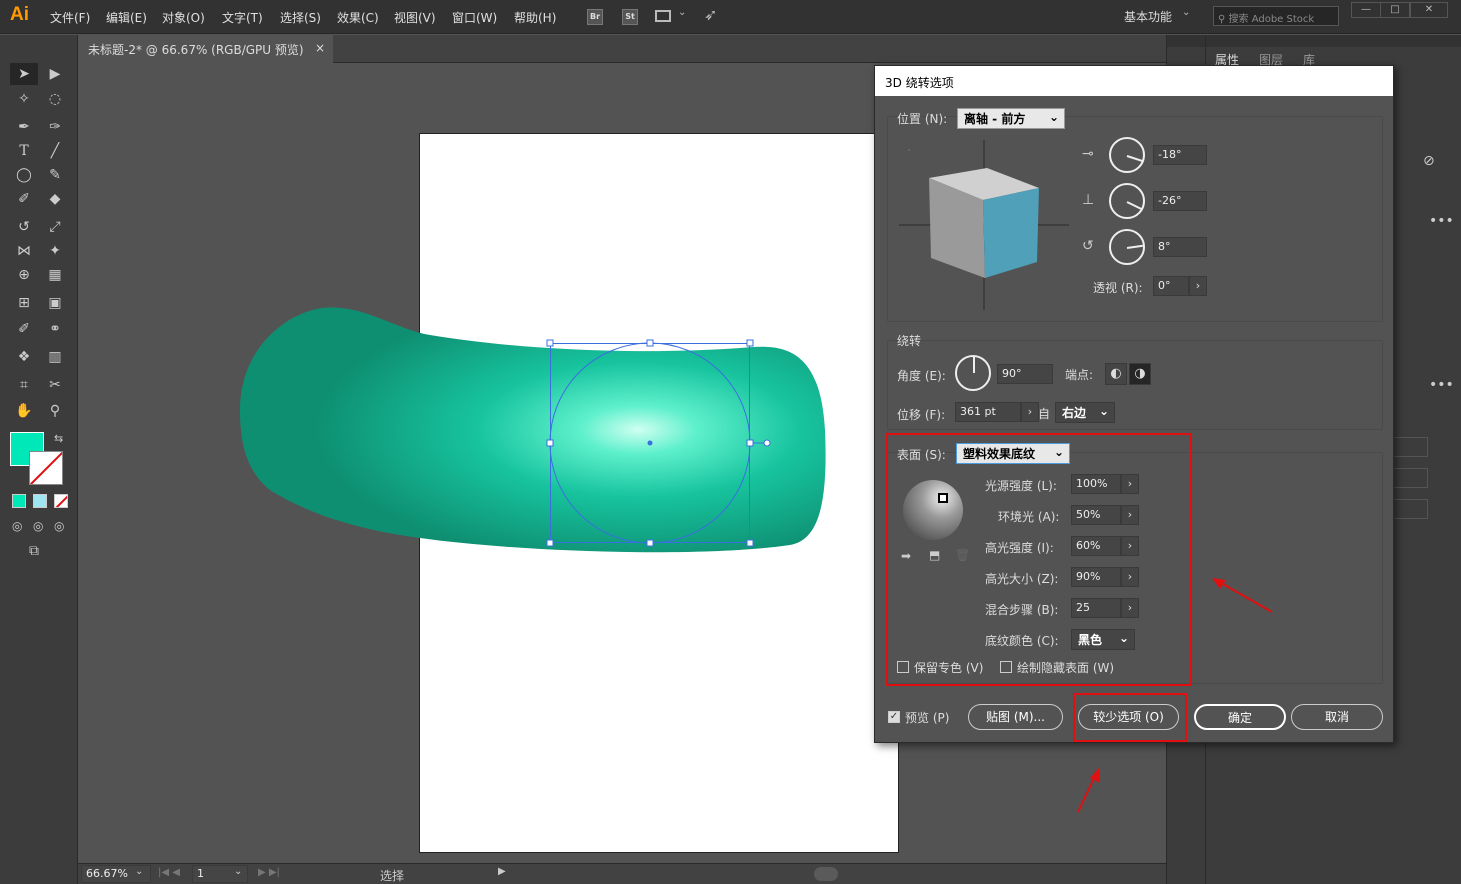  Describe the element at coordinates (595, 17) in the screenshot. I see `bridge-button: Br` at that location.